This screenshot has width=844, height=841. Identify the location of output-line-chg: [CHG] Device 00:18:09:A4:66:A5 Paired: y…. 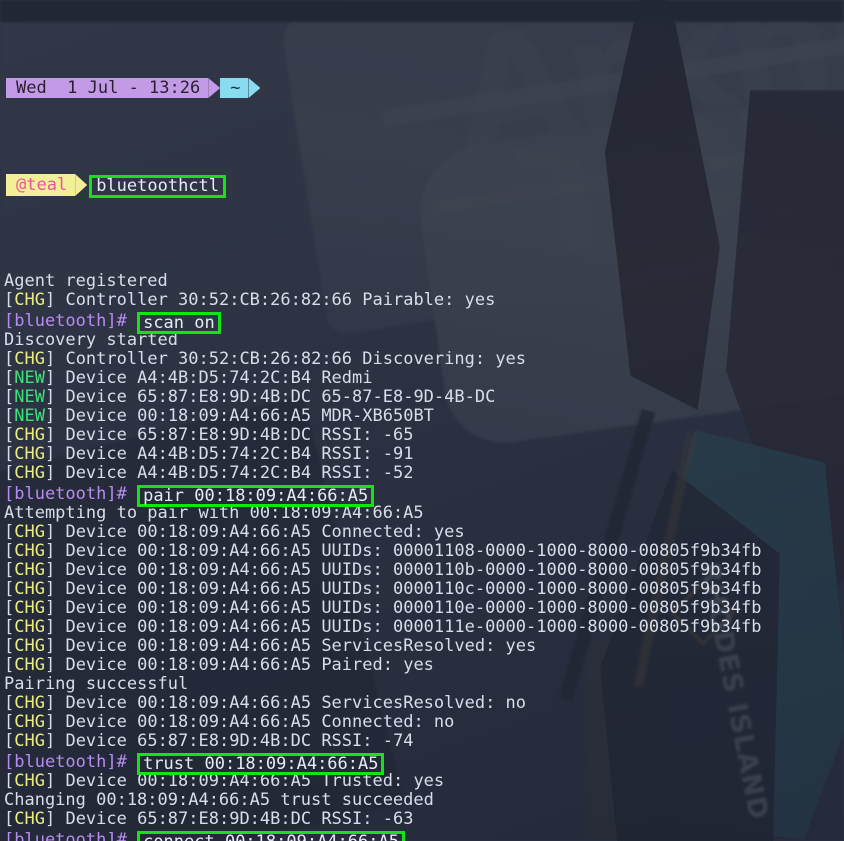
(424, 665).